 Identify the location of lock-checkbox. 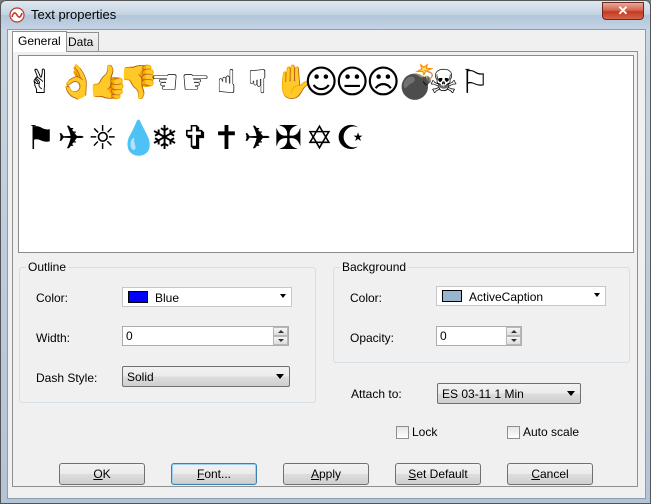
(402, 432).